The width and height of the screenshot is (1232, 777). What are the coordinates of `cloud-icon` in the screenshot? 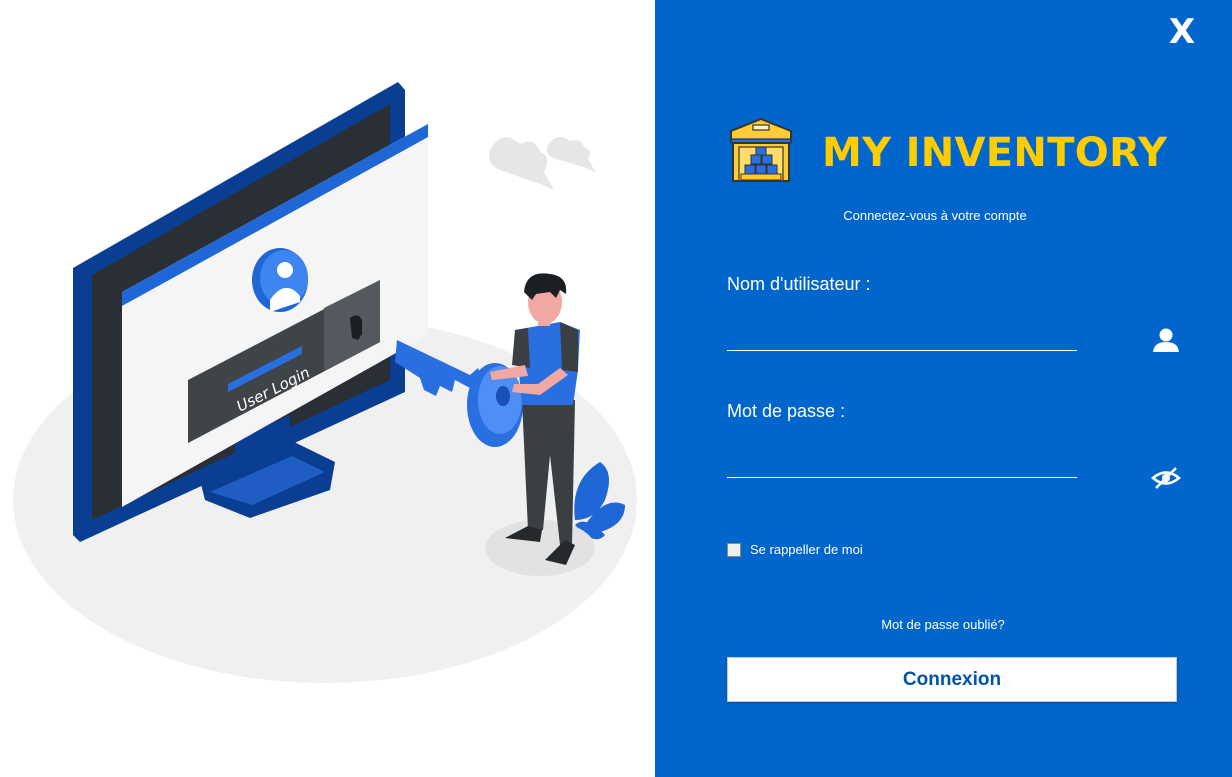 It's located at (542, 163).